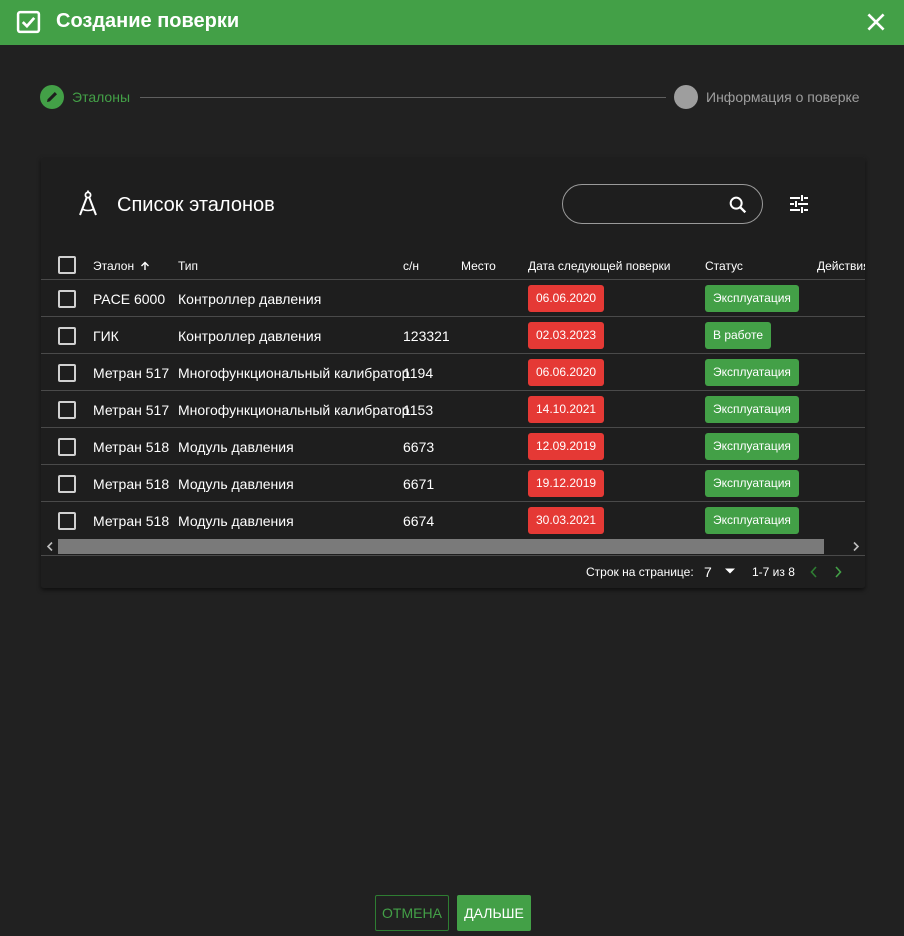  I want to click on caret-down-icon, so click(730, 571).